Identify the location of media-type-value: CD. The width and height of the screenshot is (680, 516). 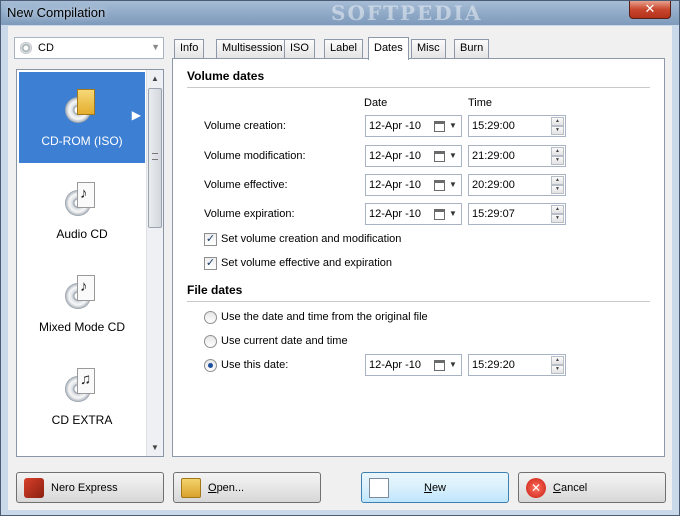
(46, 48).